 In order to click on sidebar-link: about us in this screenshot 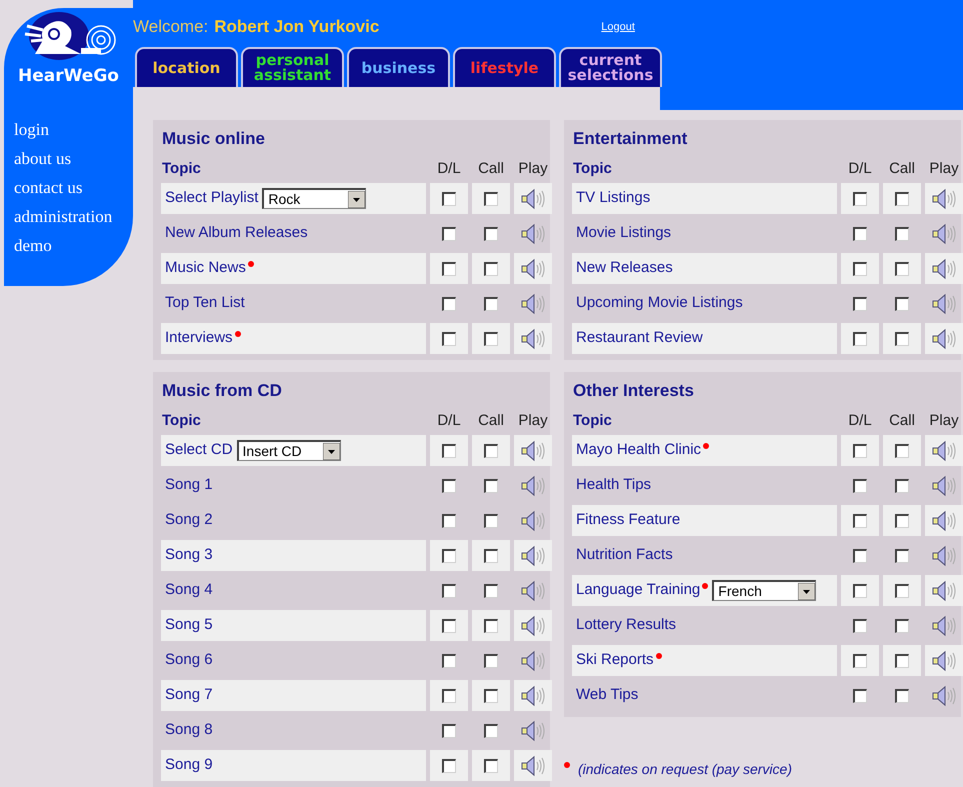, I will do `click(73, 158)`.